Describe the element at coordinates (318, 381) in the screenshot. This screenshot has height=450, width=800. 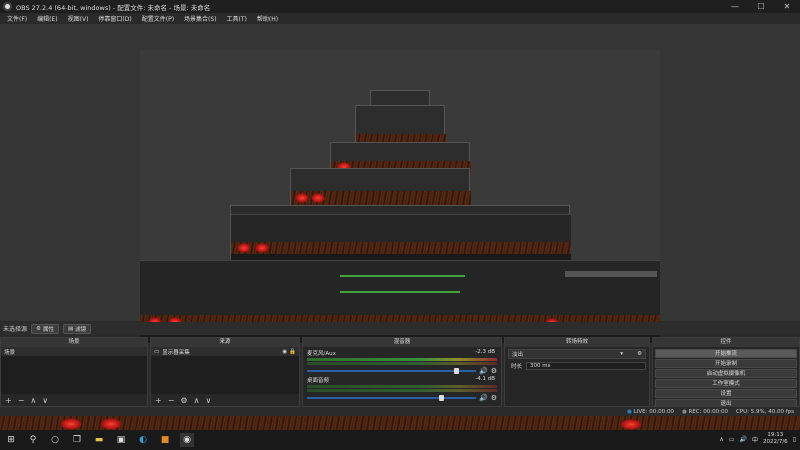
I see `channel-name: 桌面音频` at that location.